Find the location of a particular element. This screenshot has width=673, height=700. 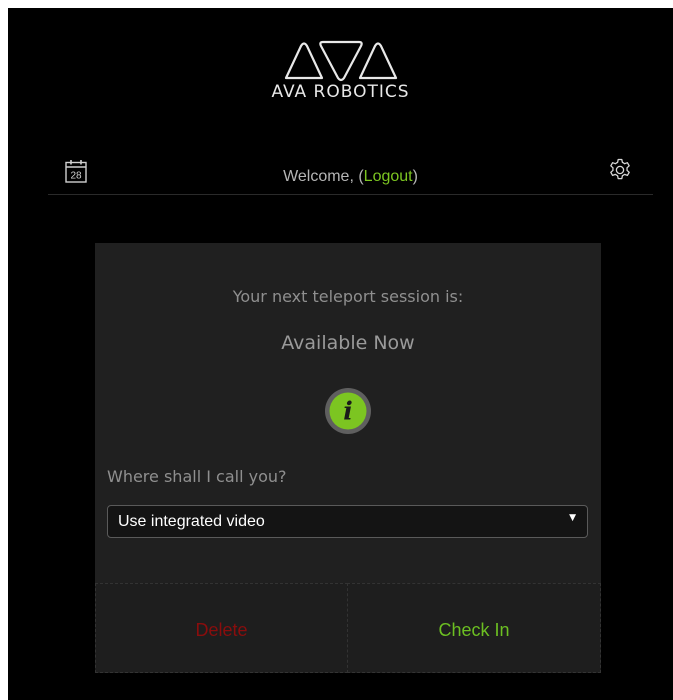

delete-button: Delete is located at coordinates (221, 628).